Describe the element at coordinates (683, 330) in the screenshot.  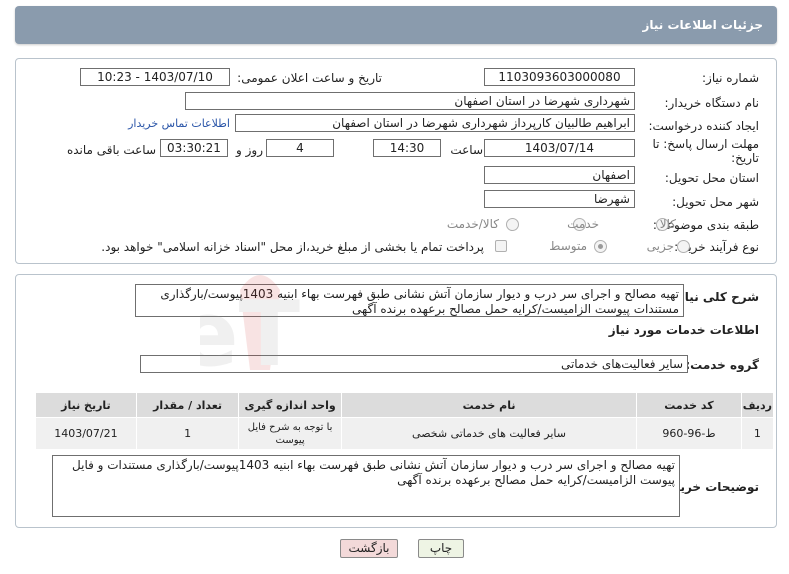
I see `services-section-title: اطلاعات خدمات مورد نیاز` at that location.